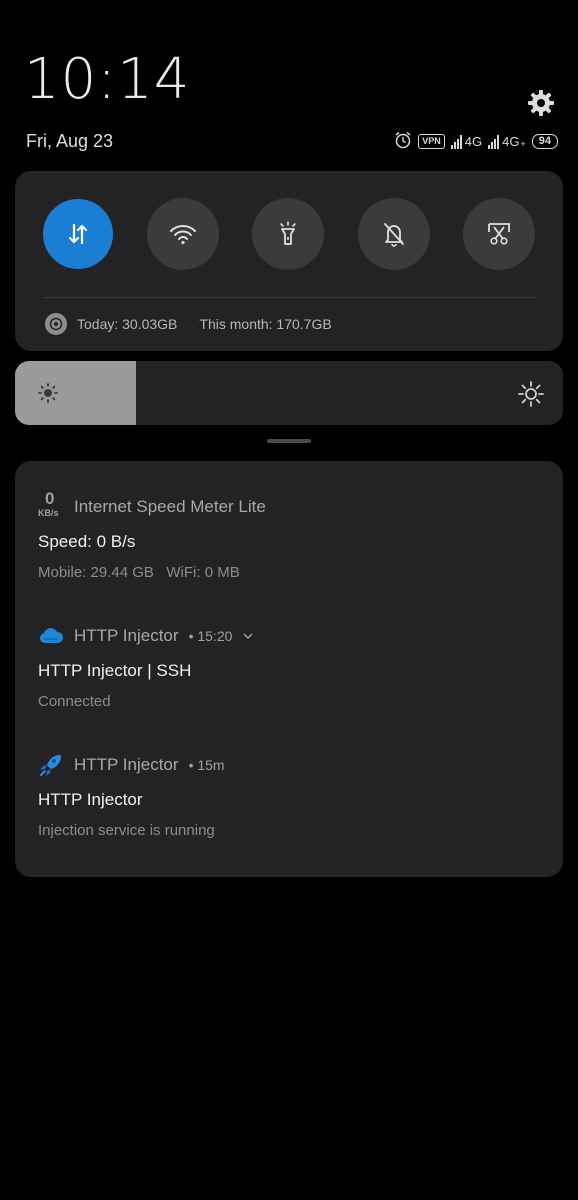 This screenshot has height=1200, width=578. What do you see at coordinates (289, 765) in the screenshot?
I see `notification-header: HTTP Injector • 15m` at bounding box center [289, 765].